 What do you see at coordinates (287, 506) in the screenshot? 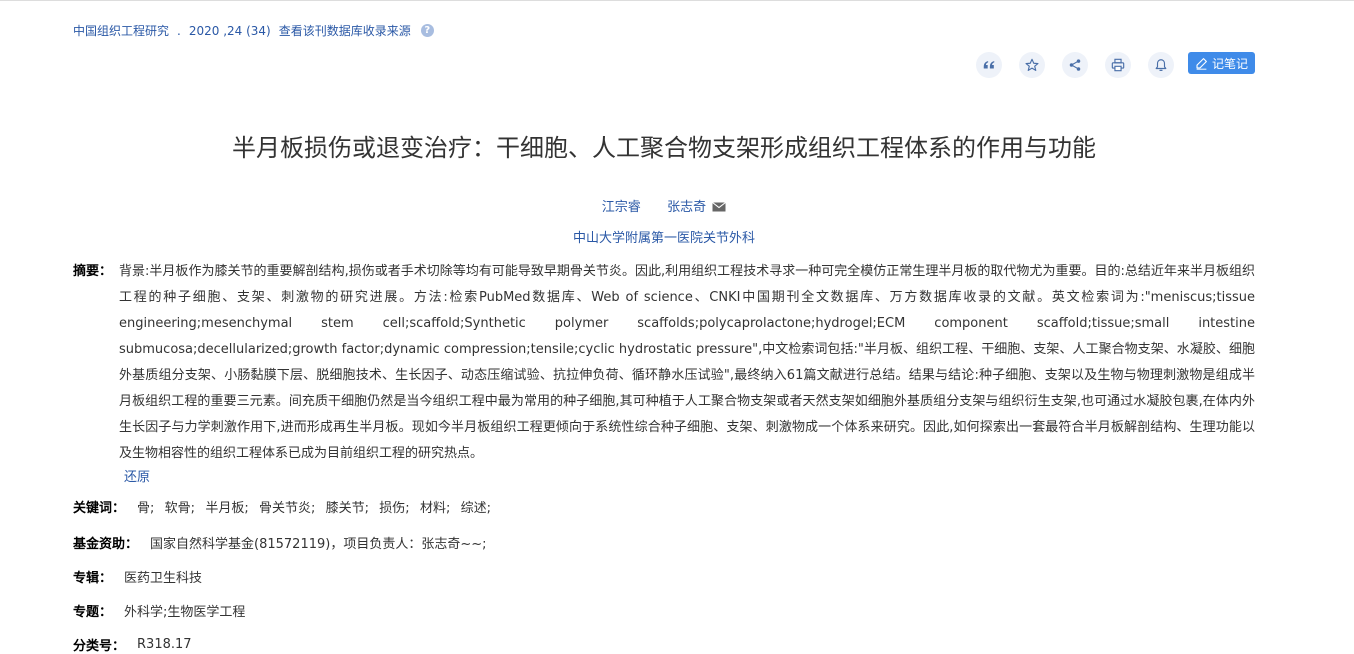
I see `keyword-link: 骨关节炎;` at bounding box center [287, 506].